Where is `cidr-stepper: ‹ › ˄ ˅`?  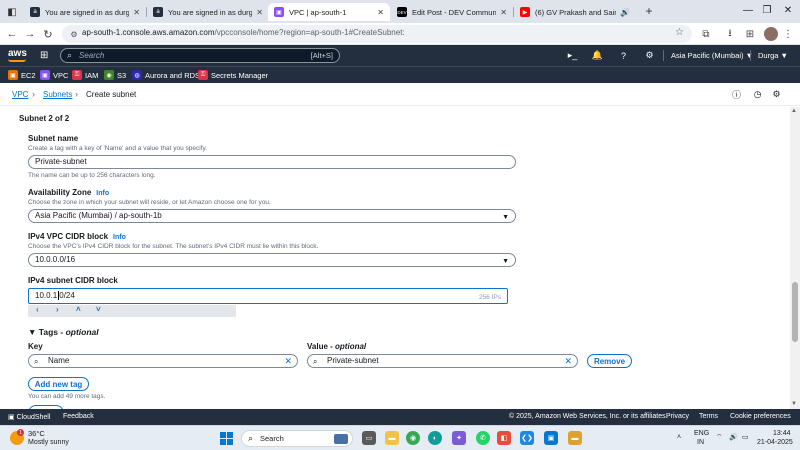
cidr-stepper: ‹ › ˄ ˅ is located at coordinates (132, 311).